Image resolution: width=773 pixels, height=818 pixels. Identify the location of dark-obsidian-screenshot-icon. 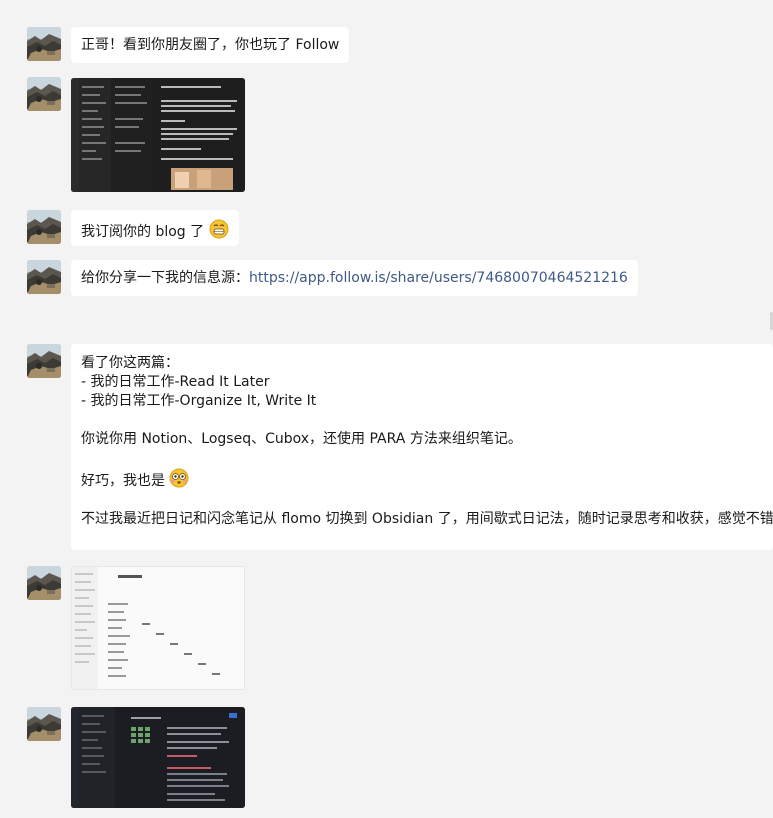
(158, 757).